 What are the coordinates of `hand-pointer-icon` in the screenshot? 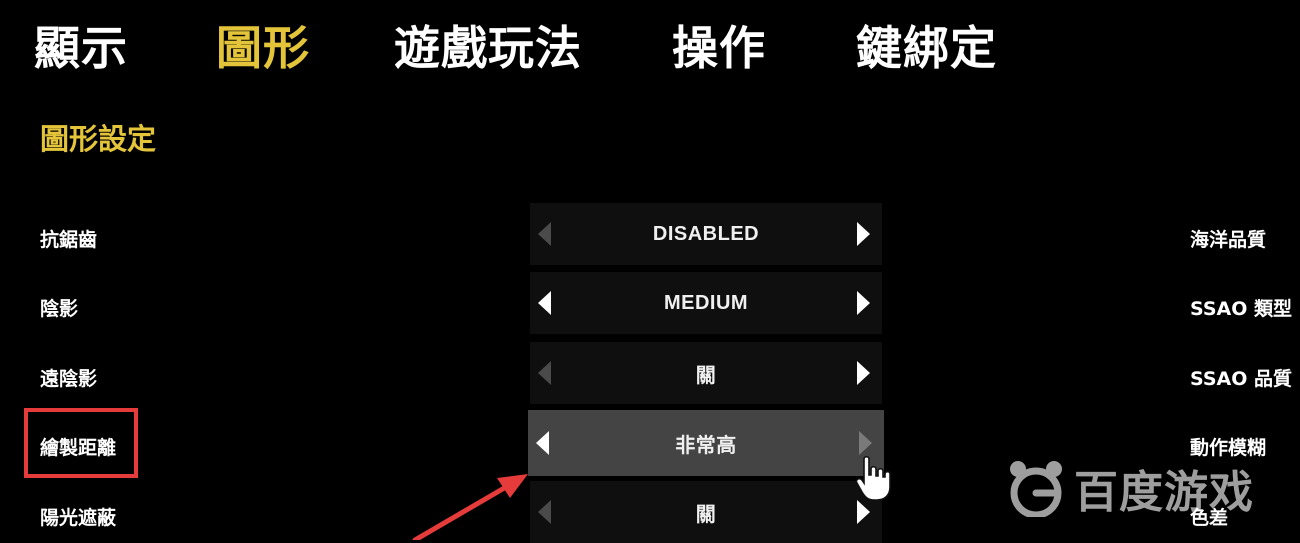 It's located at (873, 478).